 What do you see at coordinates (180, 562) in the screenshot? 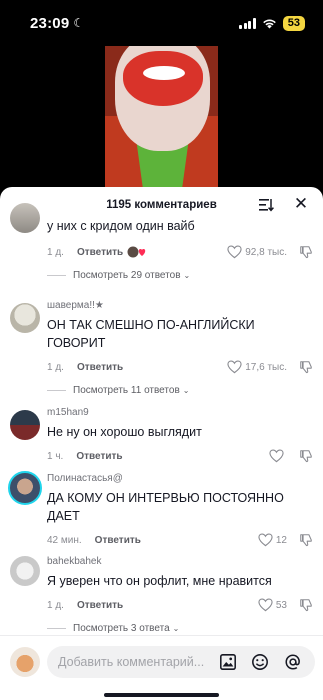
I see `comment-username: bahekbahek` at bounding box center [180, 562].